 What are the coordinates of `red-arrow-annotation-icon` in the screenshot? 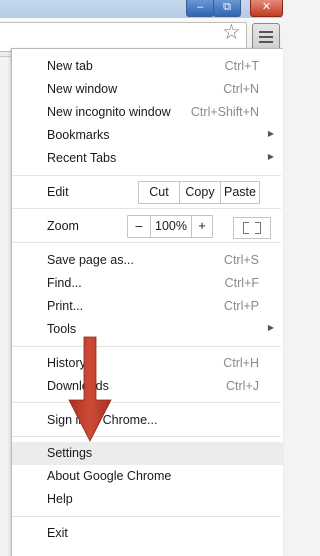 It's located at (90, 389).